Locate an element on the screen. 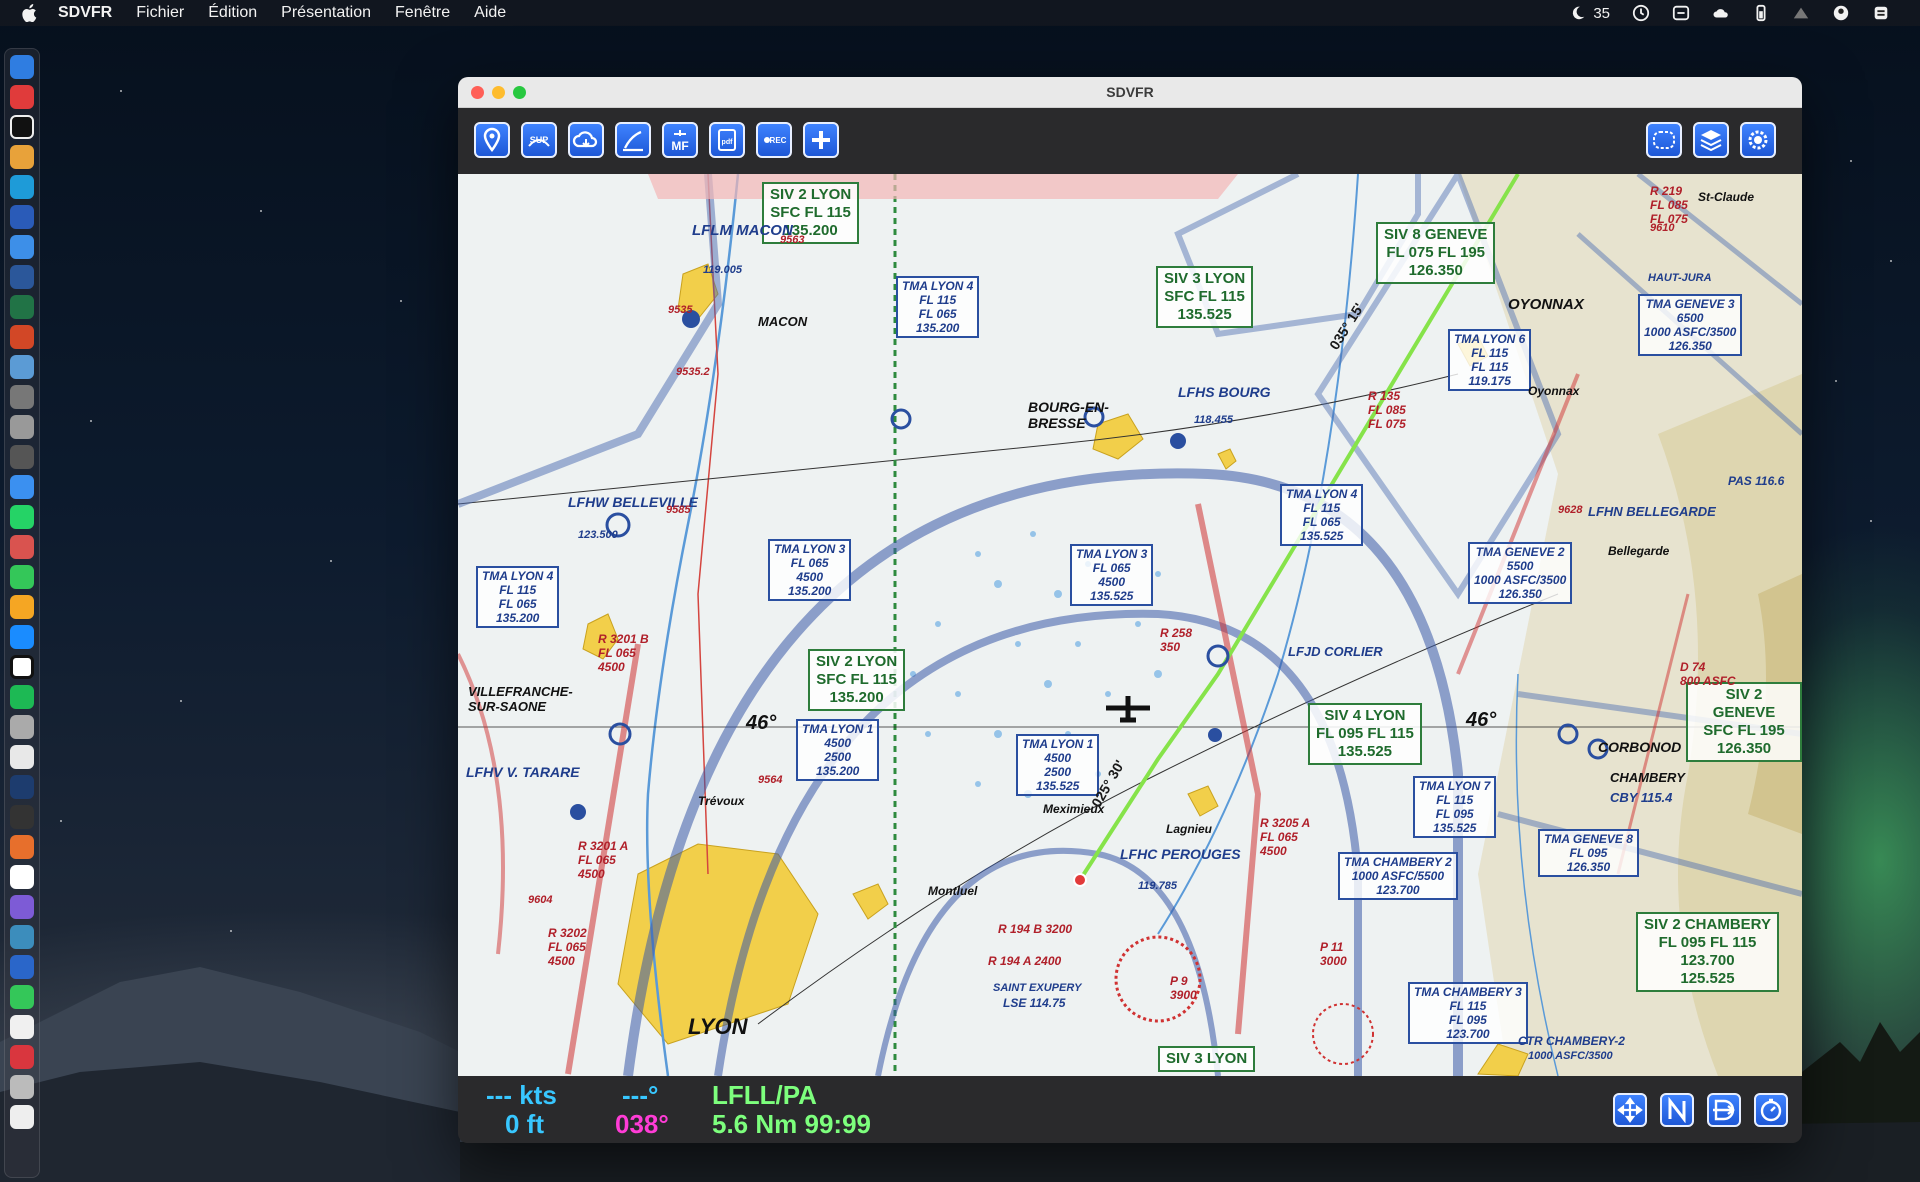 Image resolution: width=1920 pixels, height=1182 pixels. dock-security-icon is located at coordinates (22, 217).